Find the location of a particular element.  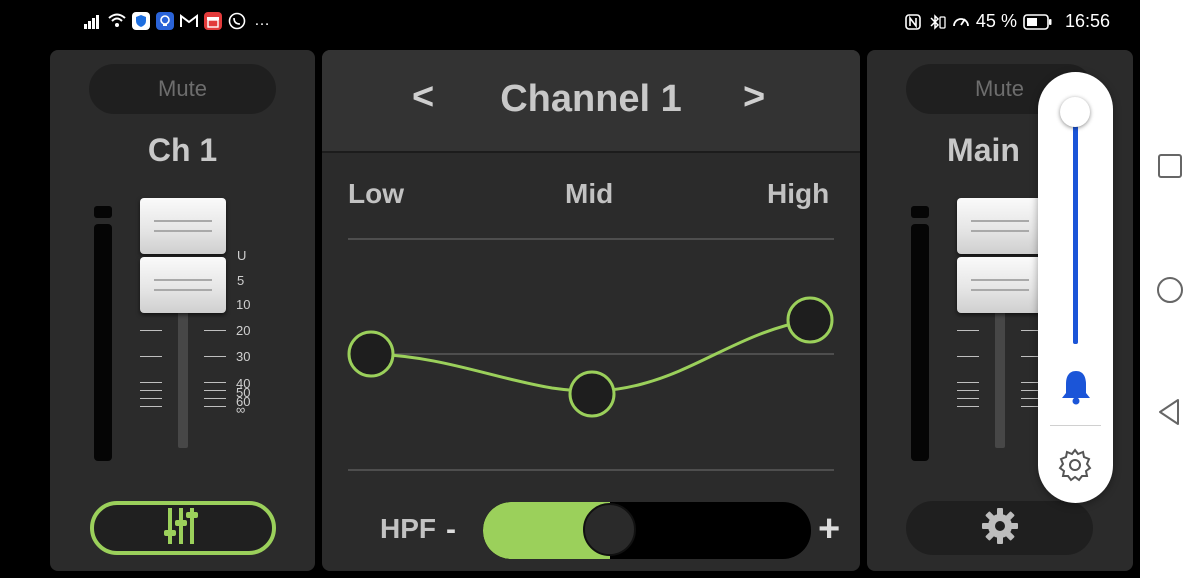

home-button-icon is located at coordinates (1170, 292).